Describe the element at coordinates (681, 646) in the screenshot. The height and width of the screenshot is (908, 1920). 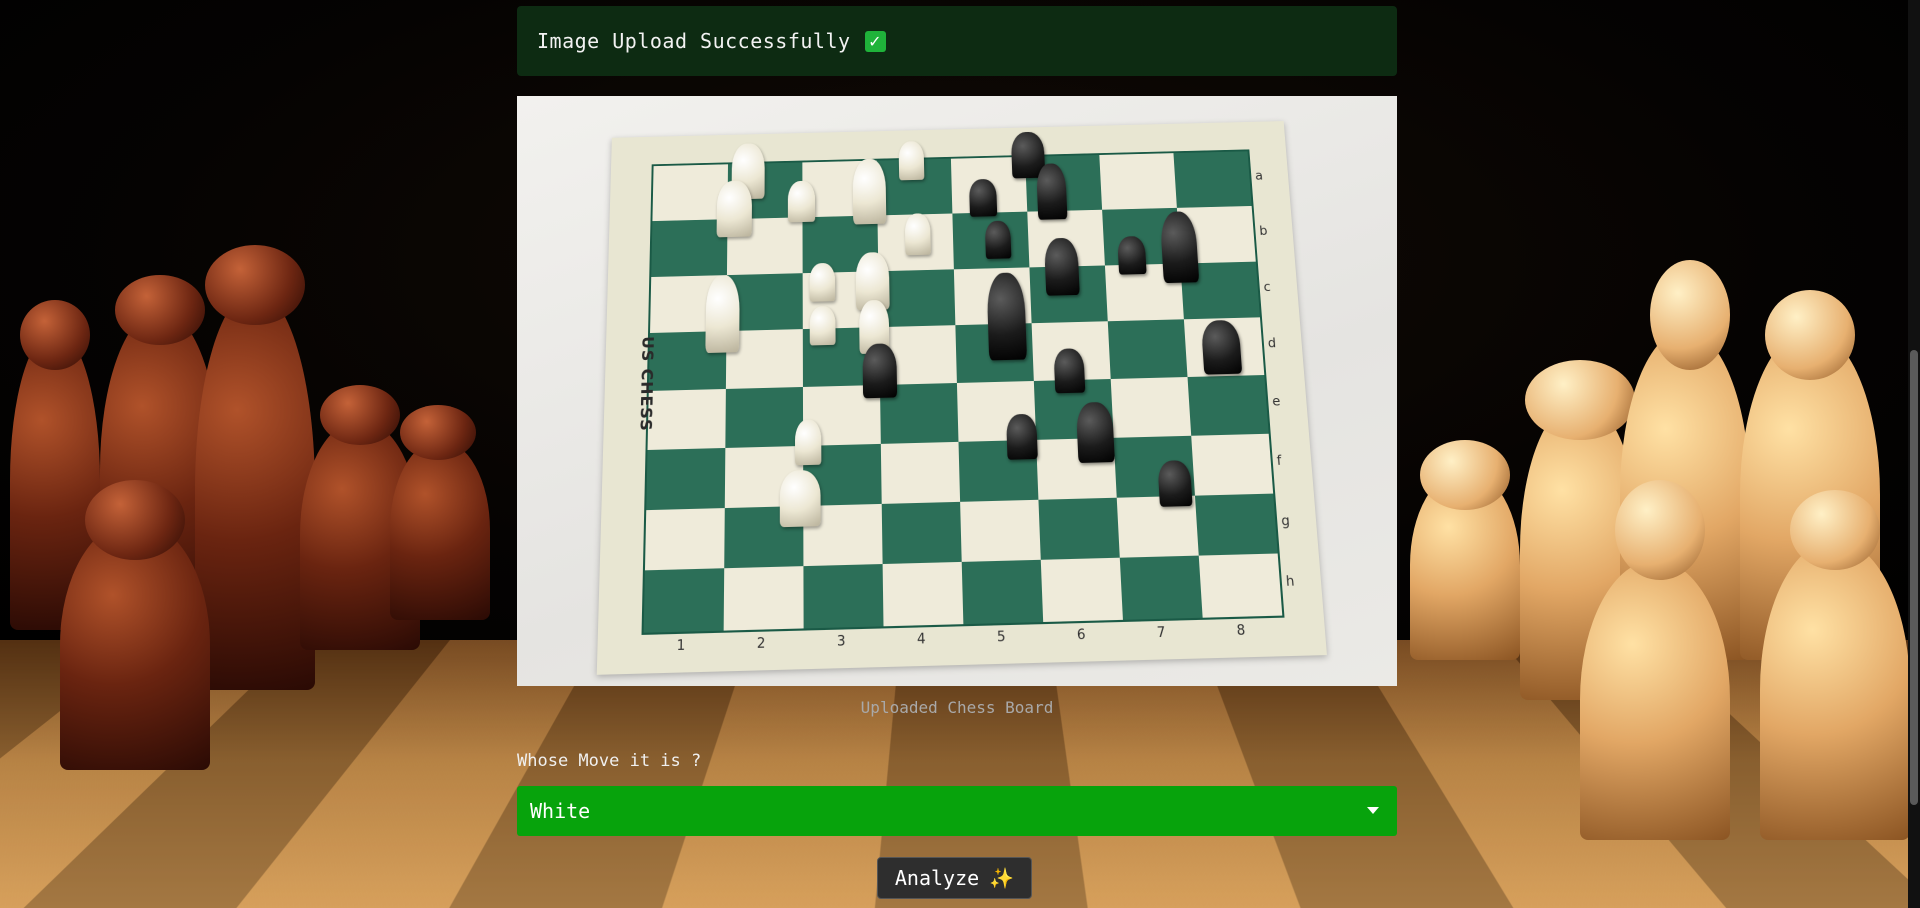
I see `board-file-label: 1` at that location.